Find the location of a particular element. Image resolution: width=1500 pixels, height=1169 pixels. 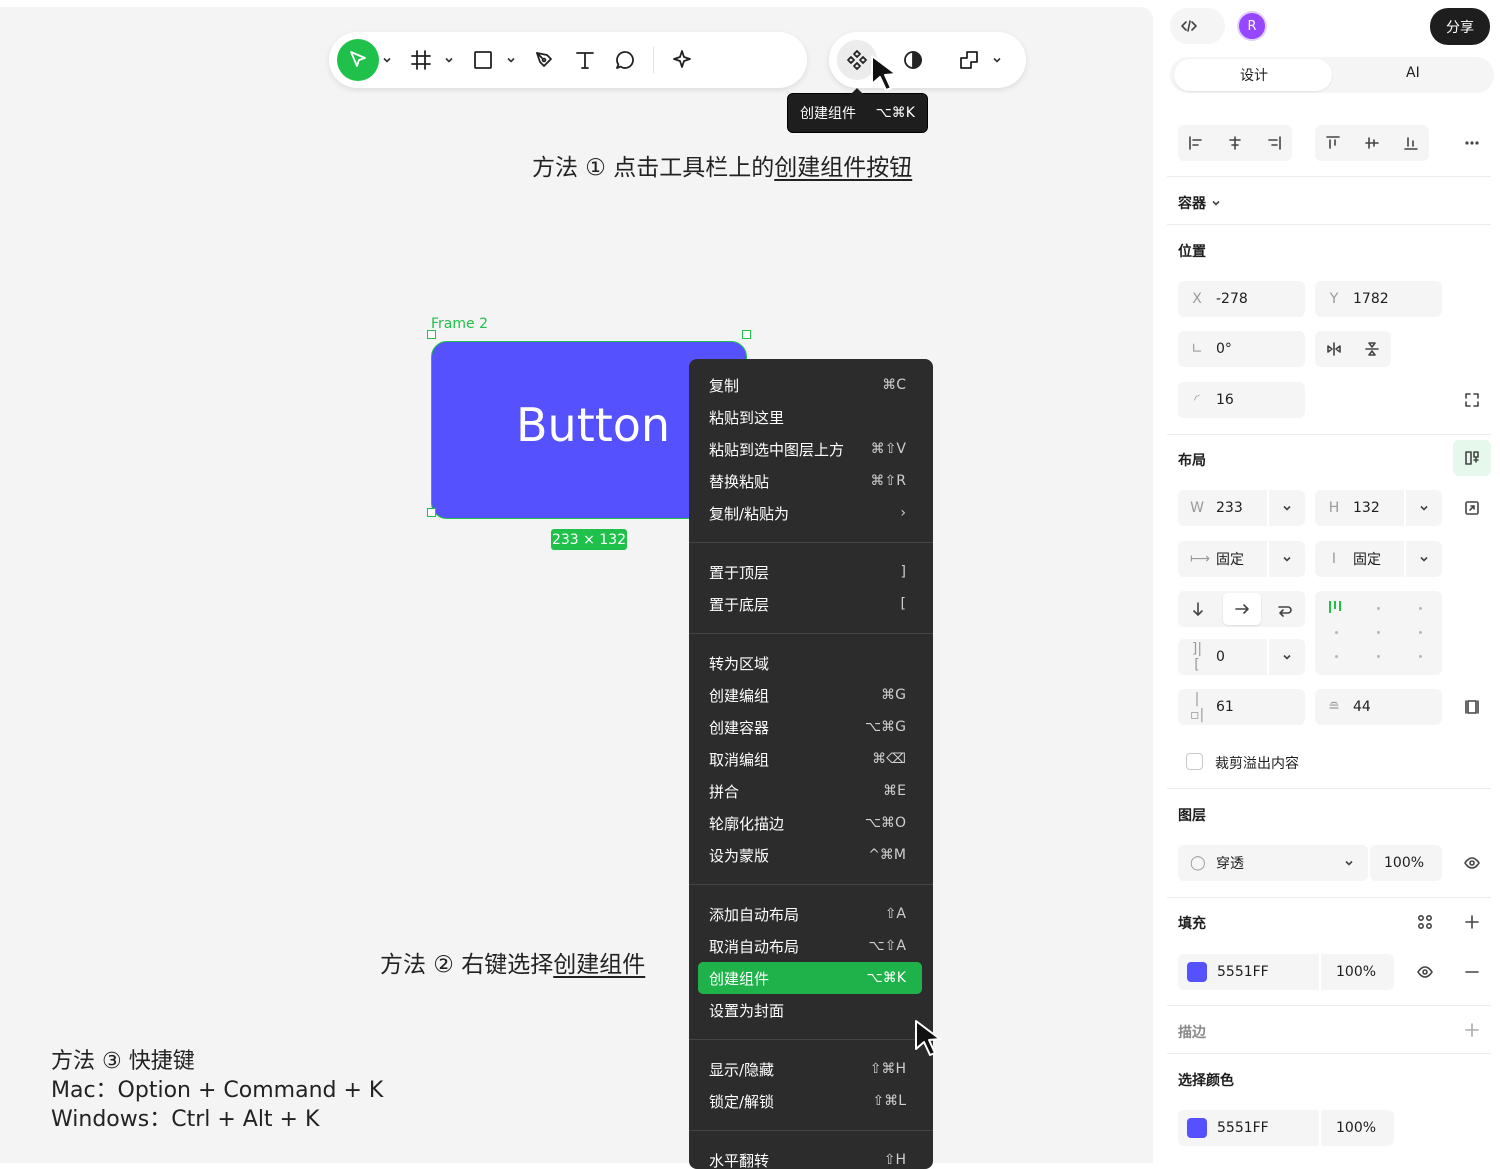

align-bottom-icon is located at coordinates (1411, 143).